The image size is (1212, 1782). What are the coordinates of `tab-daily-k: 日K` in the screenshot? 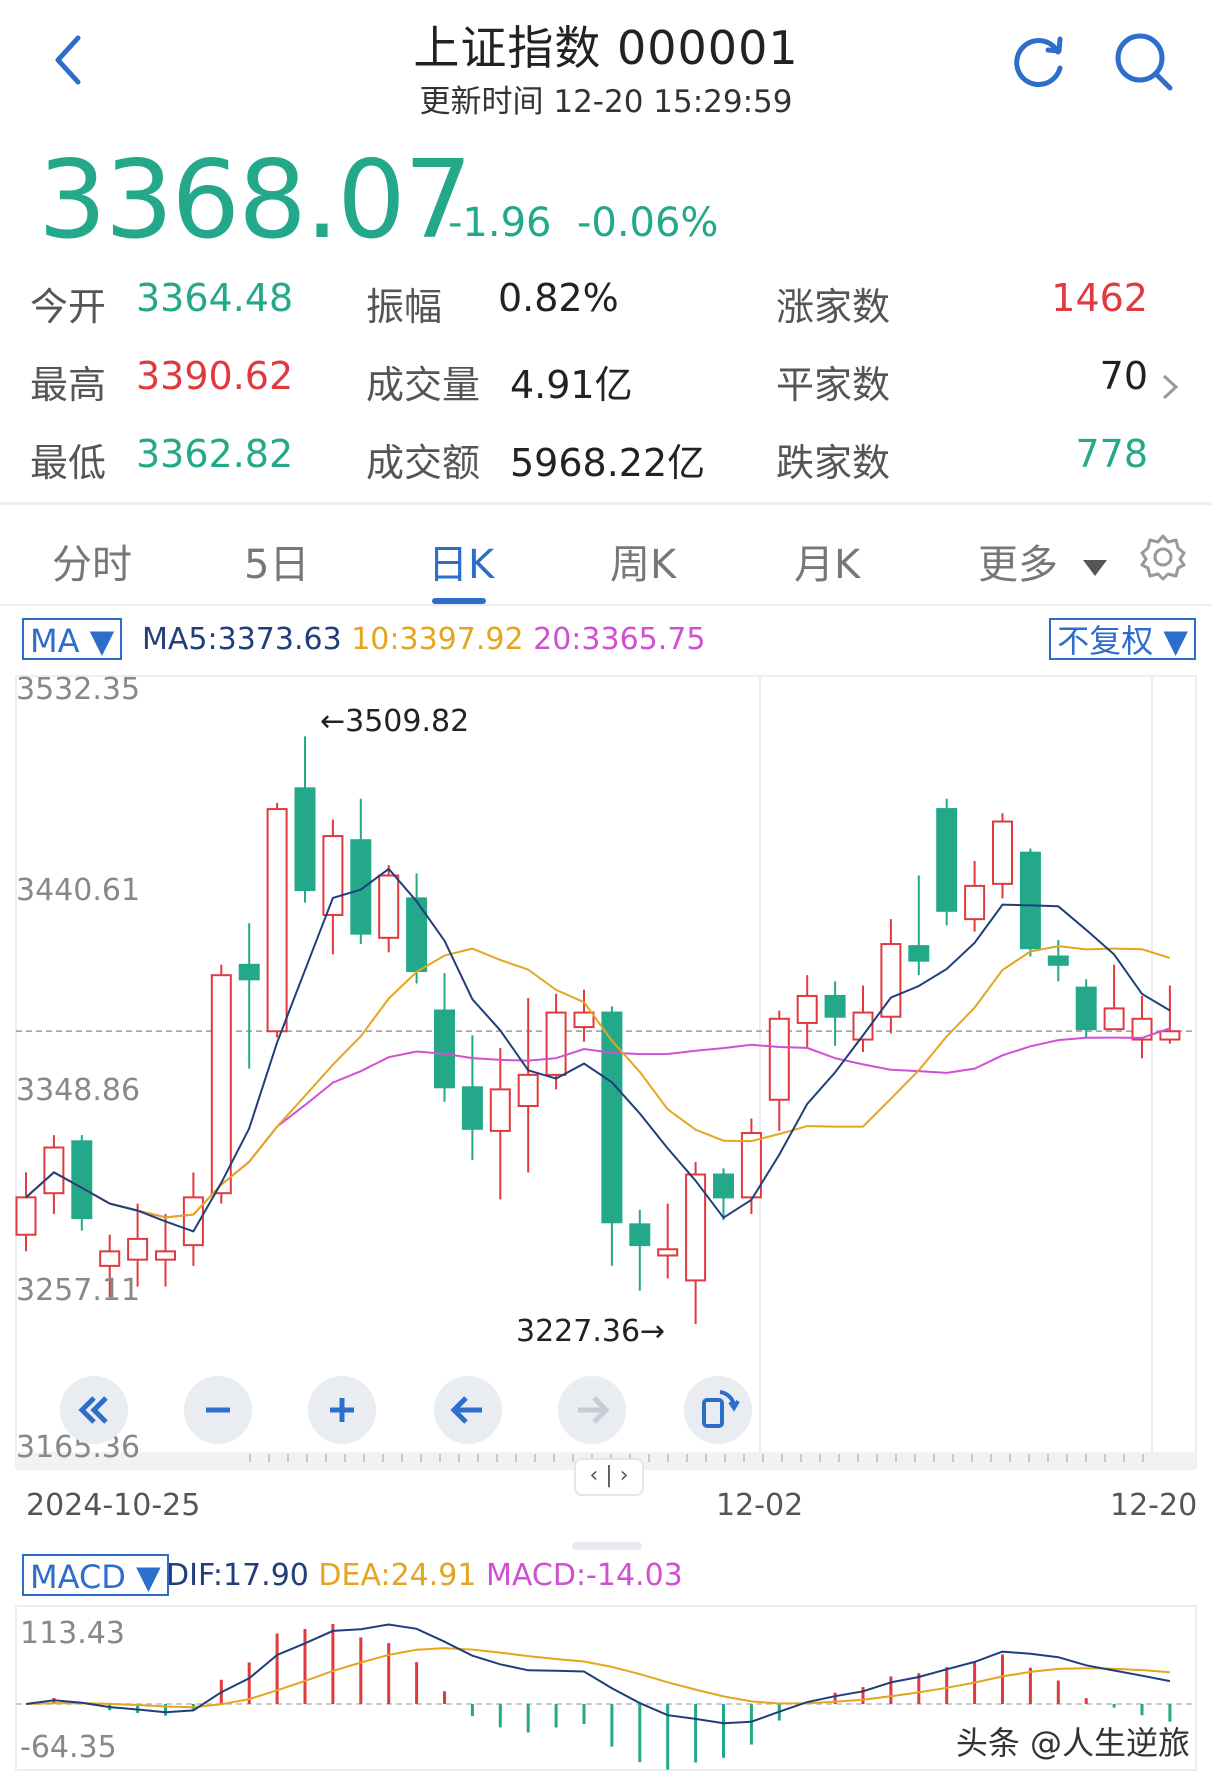 It's located at (461, 561).